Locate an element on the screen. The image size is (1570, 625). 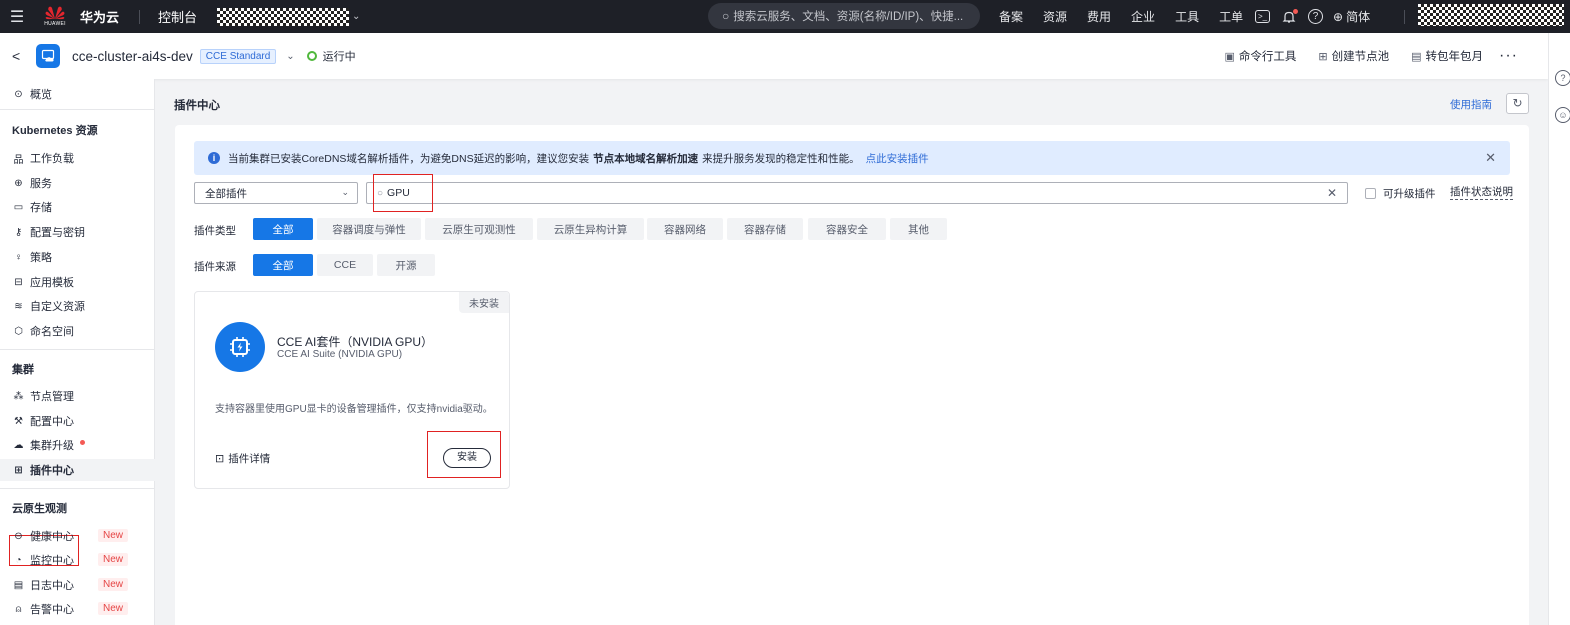
section-kubernetes-resources: Kubernetes 资源 is located at coordinates (55, 131).